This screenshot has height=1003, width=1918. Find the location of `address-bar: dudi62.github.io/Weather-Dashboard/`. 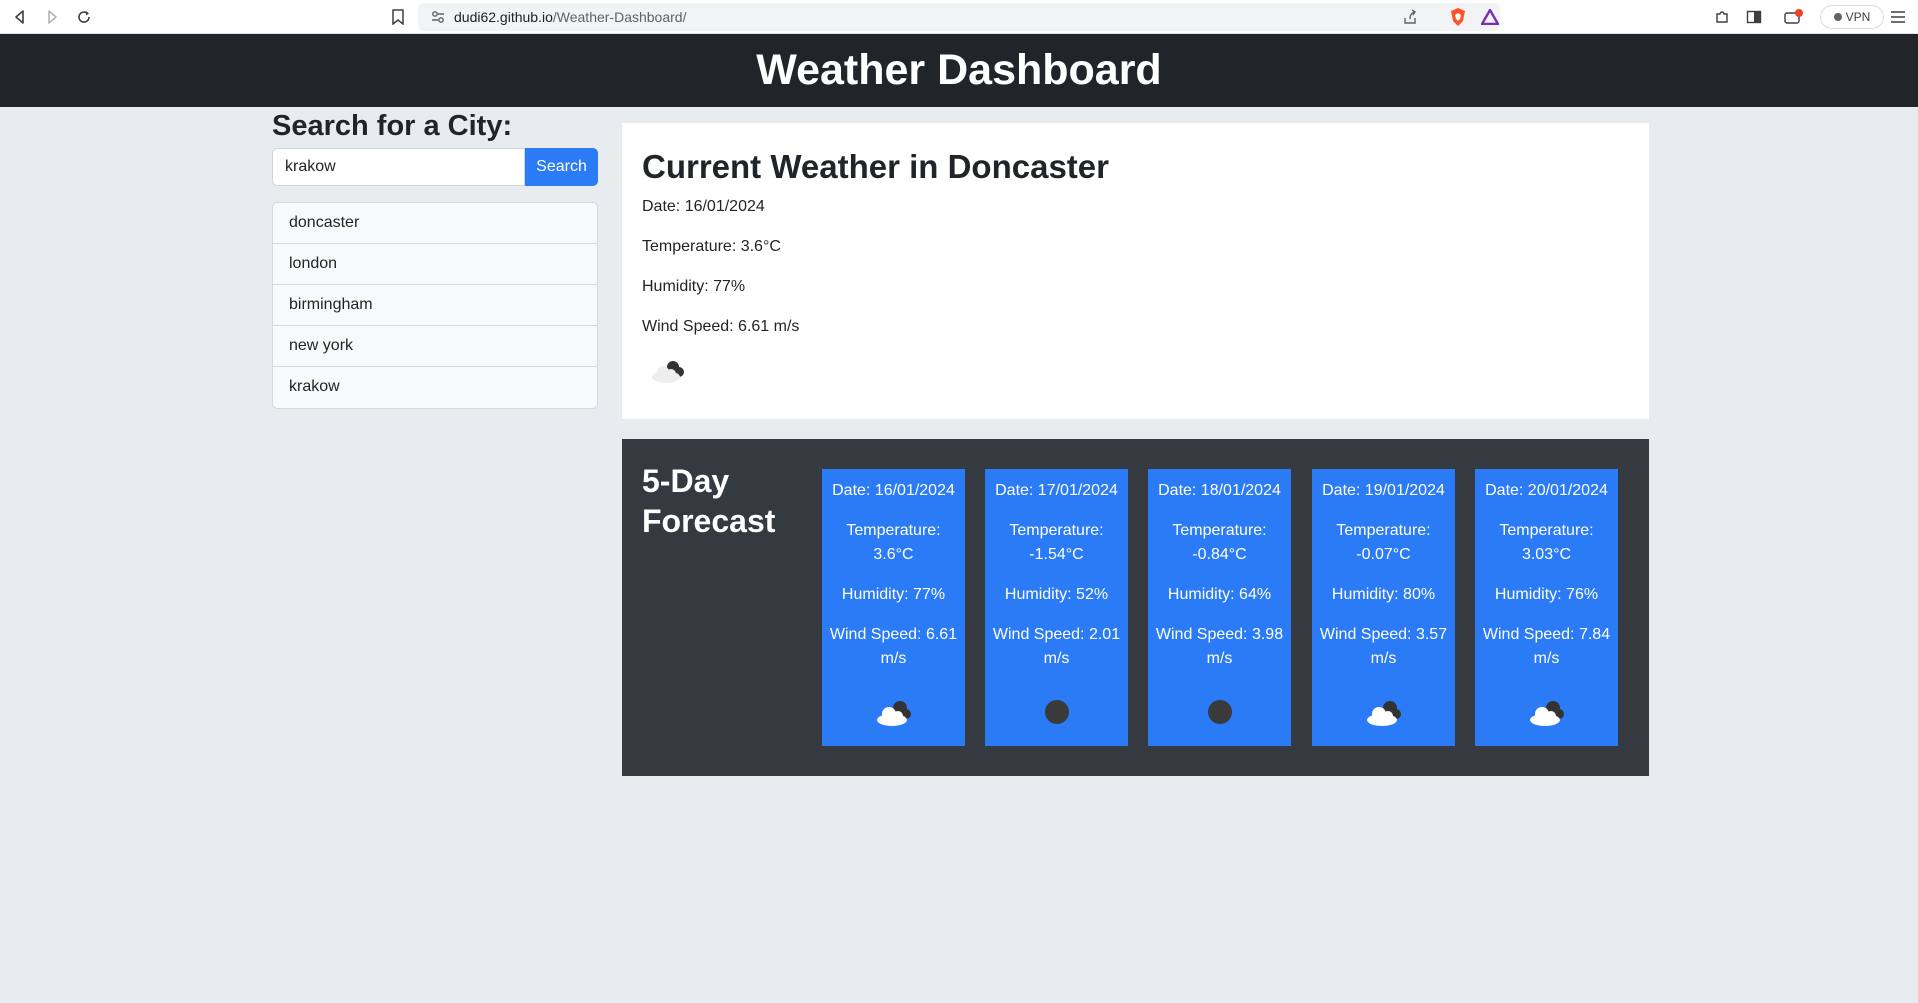

address-bar: dudi62.github.io/Weather-Dashboard/ is located at coordinates (959, 17).